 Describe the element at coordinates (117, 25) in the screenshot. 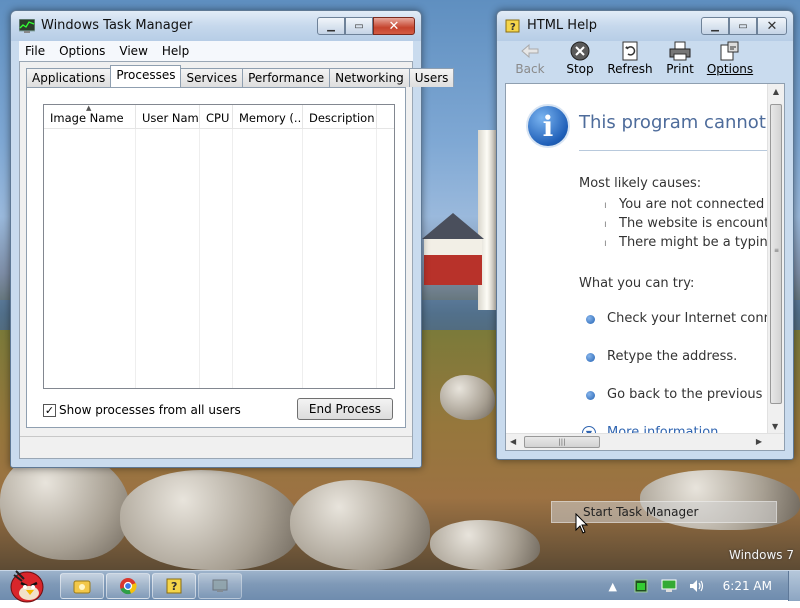

I see `window-title: Windows Task Manager` at that location.